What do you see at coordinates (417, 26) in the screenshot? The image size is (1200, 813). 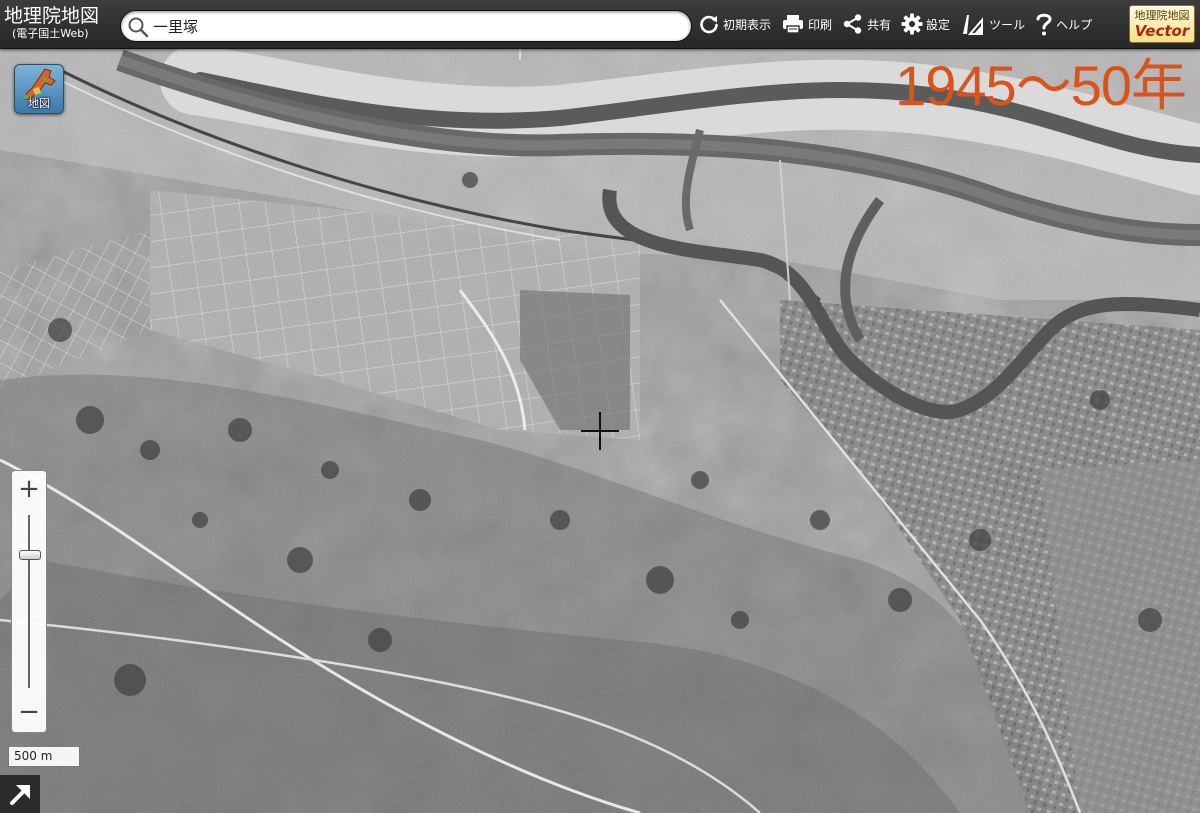 I see `search-input` at bounding box center [417, 26].